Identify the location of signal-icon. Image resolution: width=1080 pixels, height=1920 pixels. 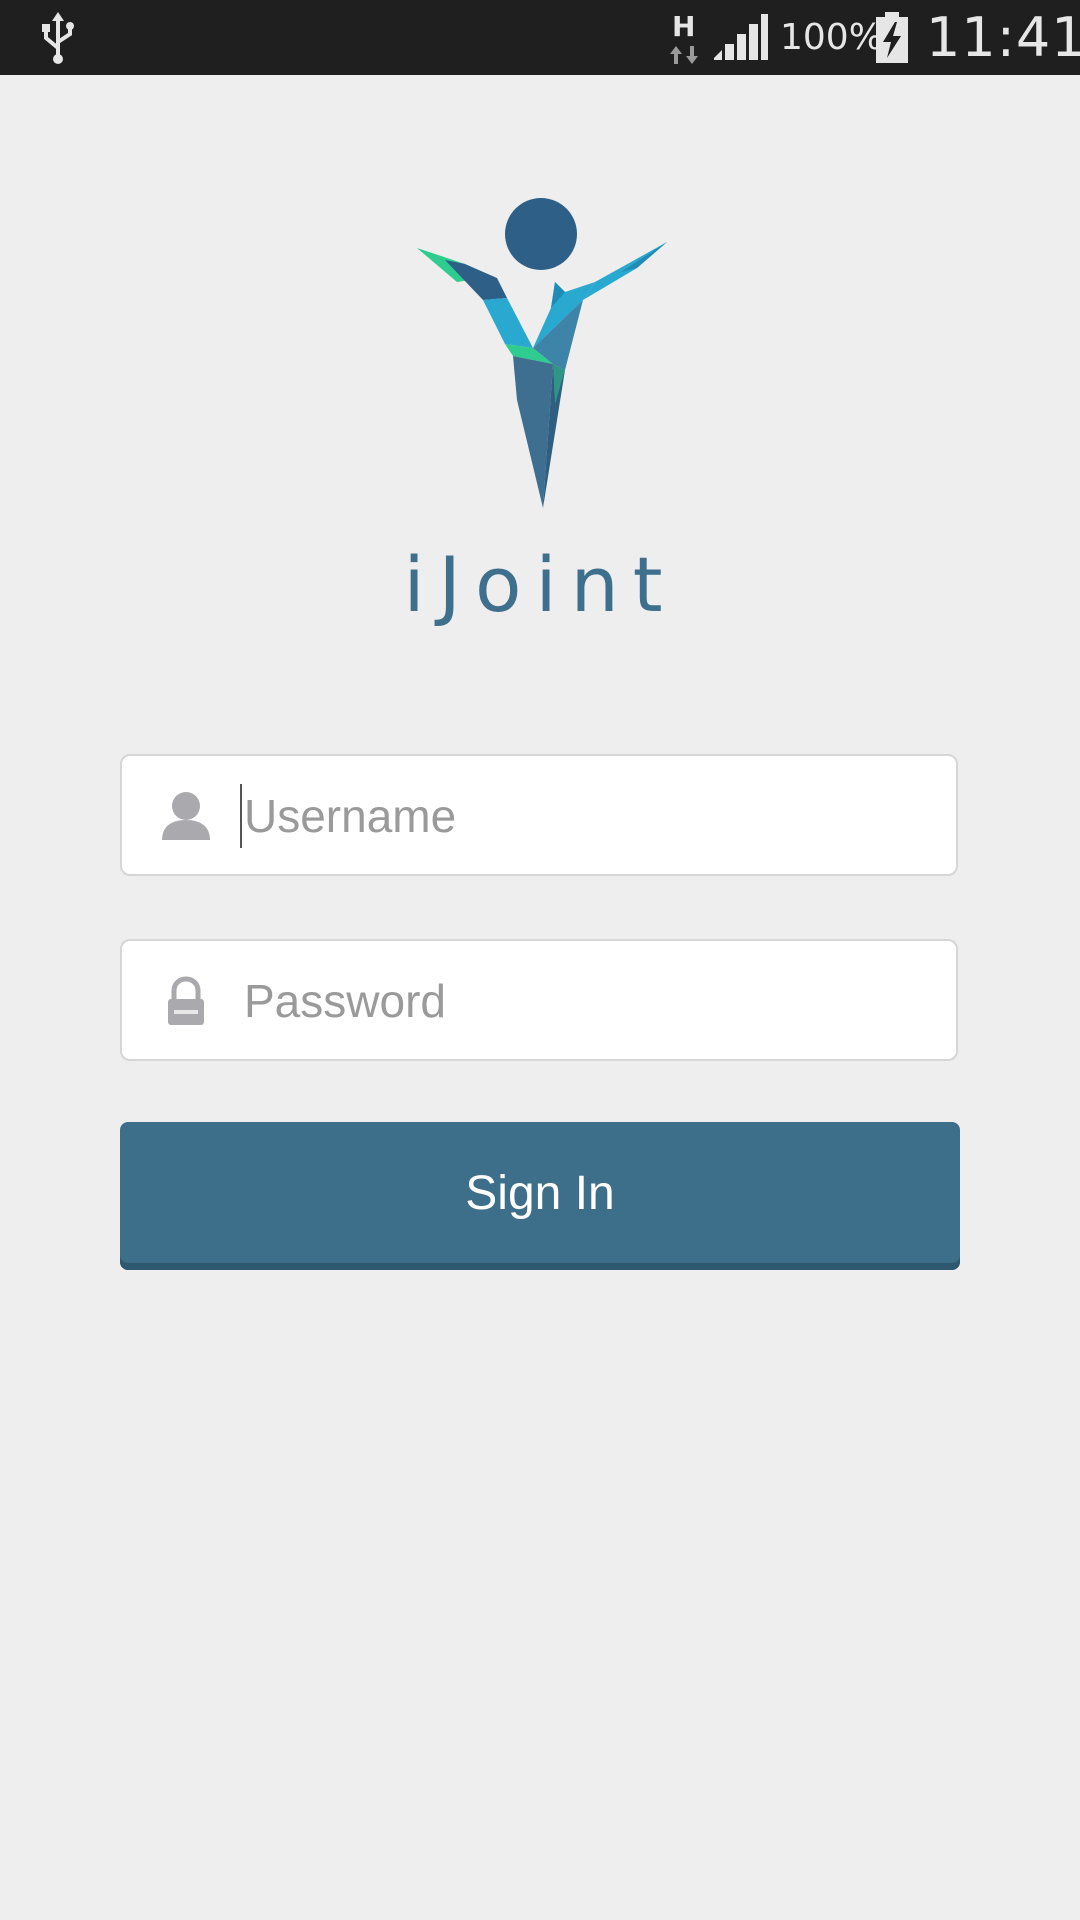
(741, 37).